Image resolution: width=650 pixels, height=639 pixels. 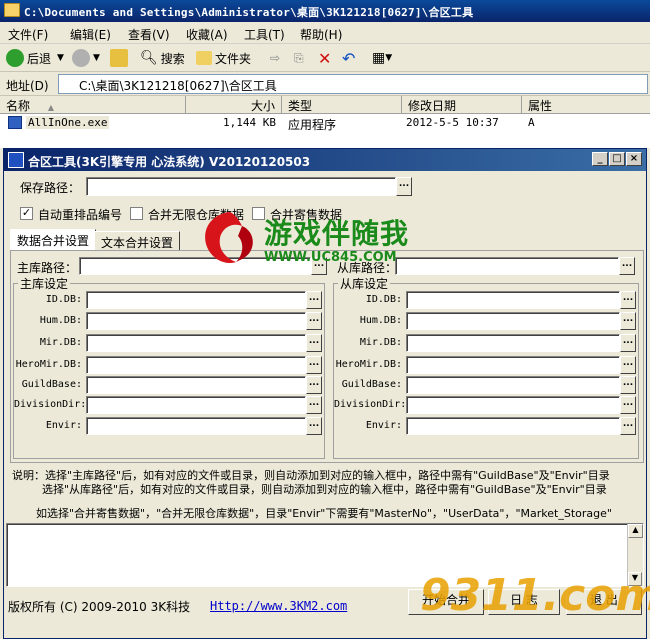 I want to click on column-size: 大小, so click(x=234, y=105).